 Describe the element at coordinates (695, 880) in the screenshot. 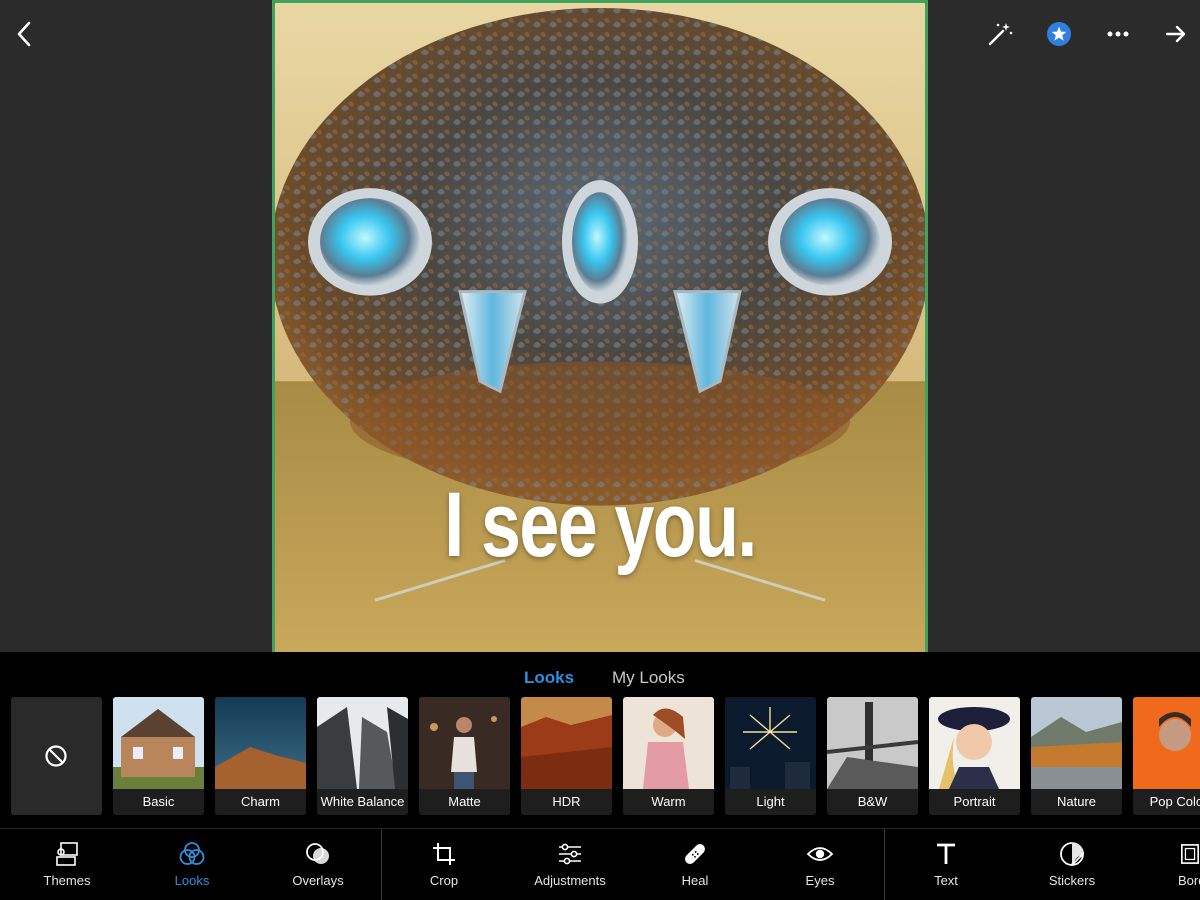

I see `tool-label: Heal` at that location.